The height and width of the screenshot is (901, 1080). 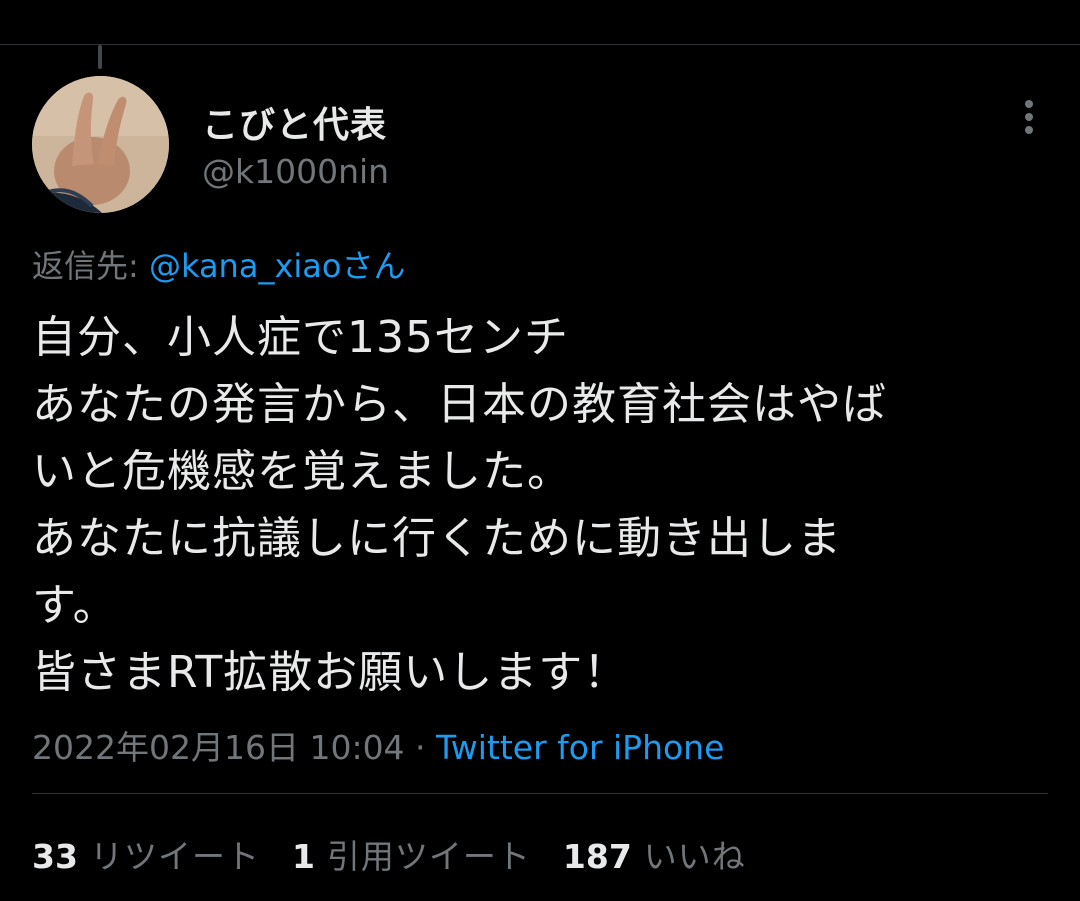 I want to click on retweets-label: リツイート, so click(x=174, y=856).